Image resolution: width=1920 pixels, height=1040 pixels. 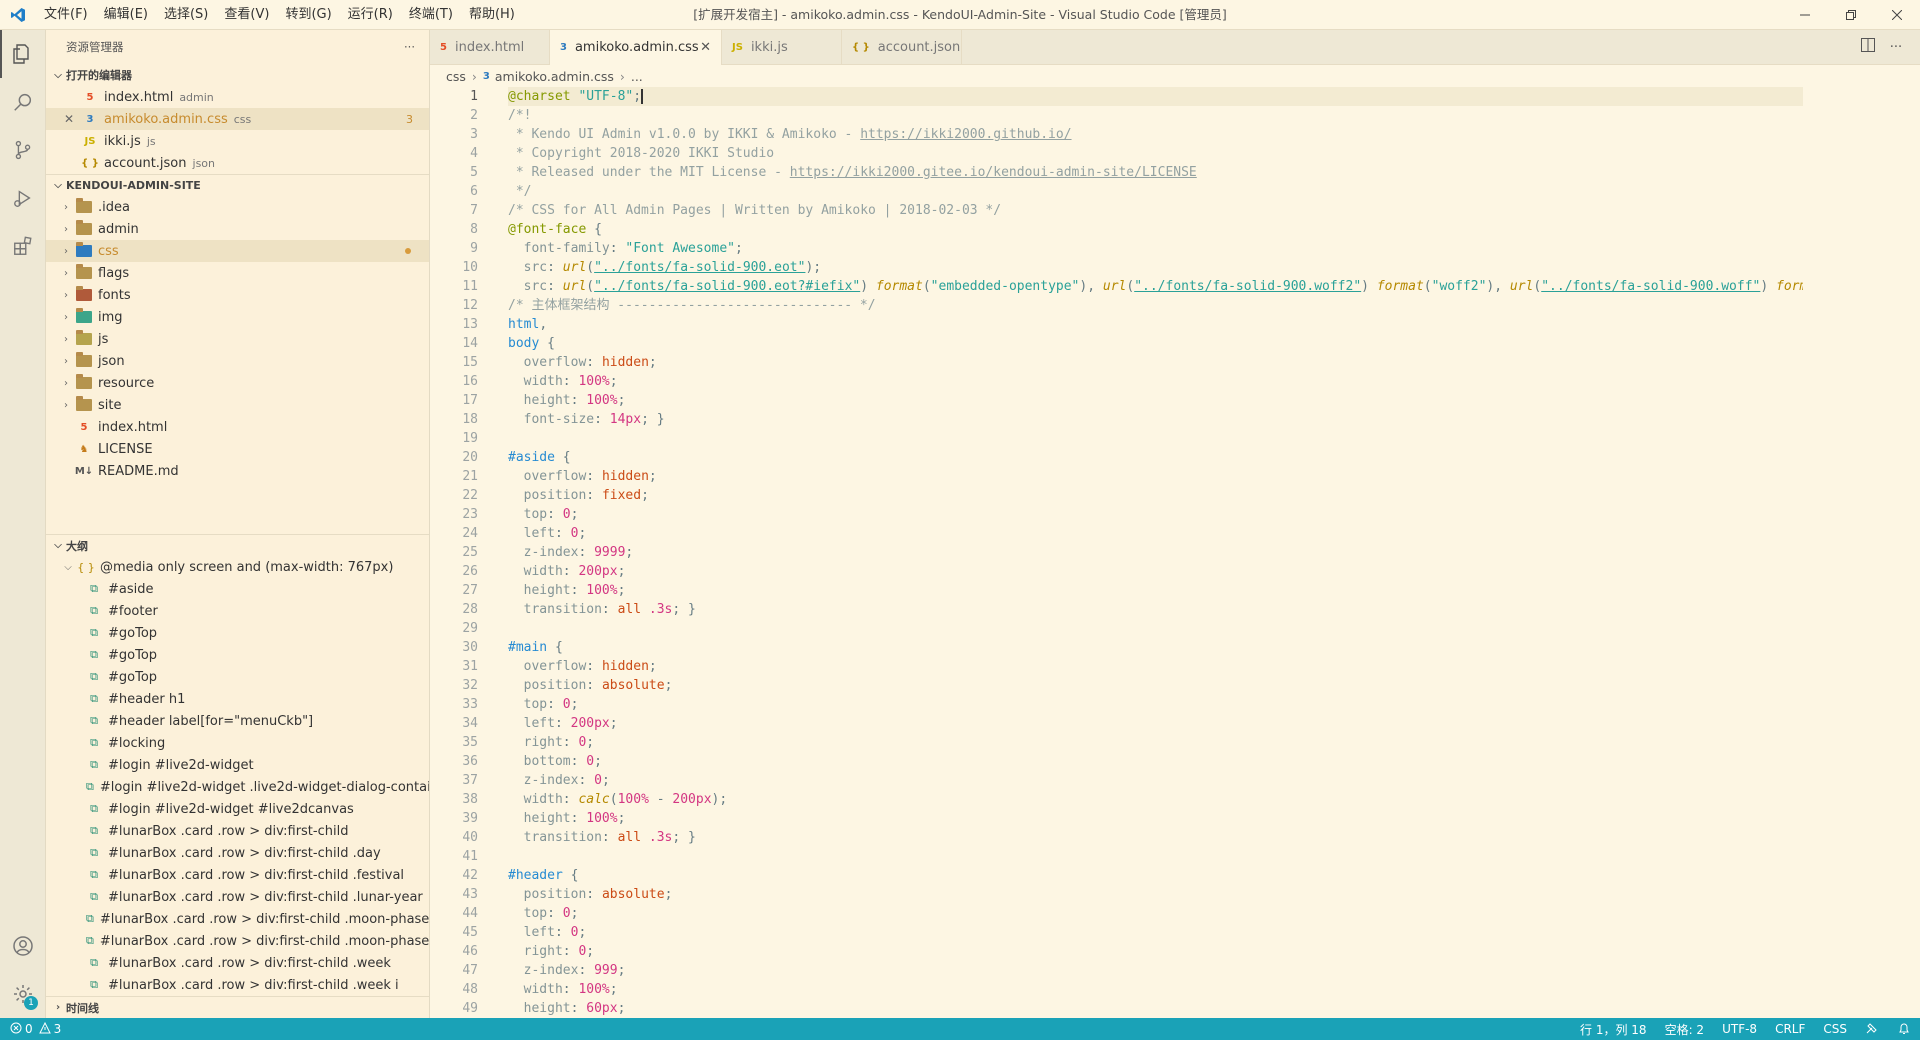 What do you see at coordinates (1155, 248) in the screenshot?
I see `code-line: font-family: "Font Awesome";` at bounding box center [1155, 248].